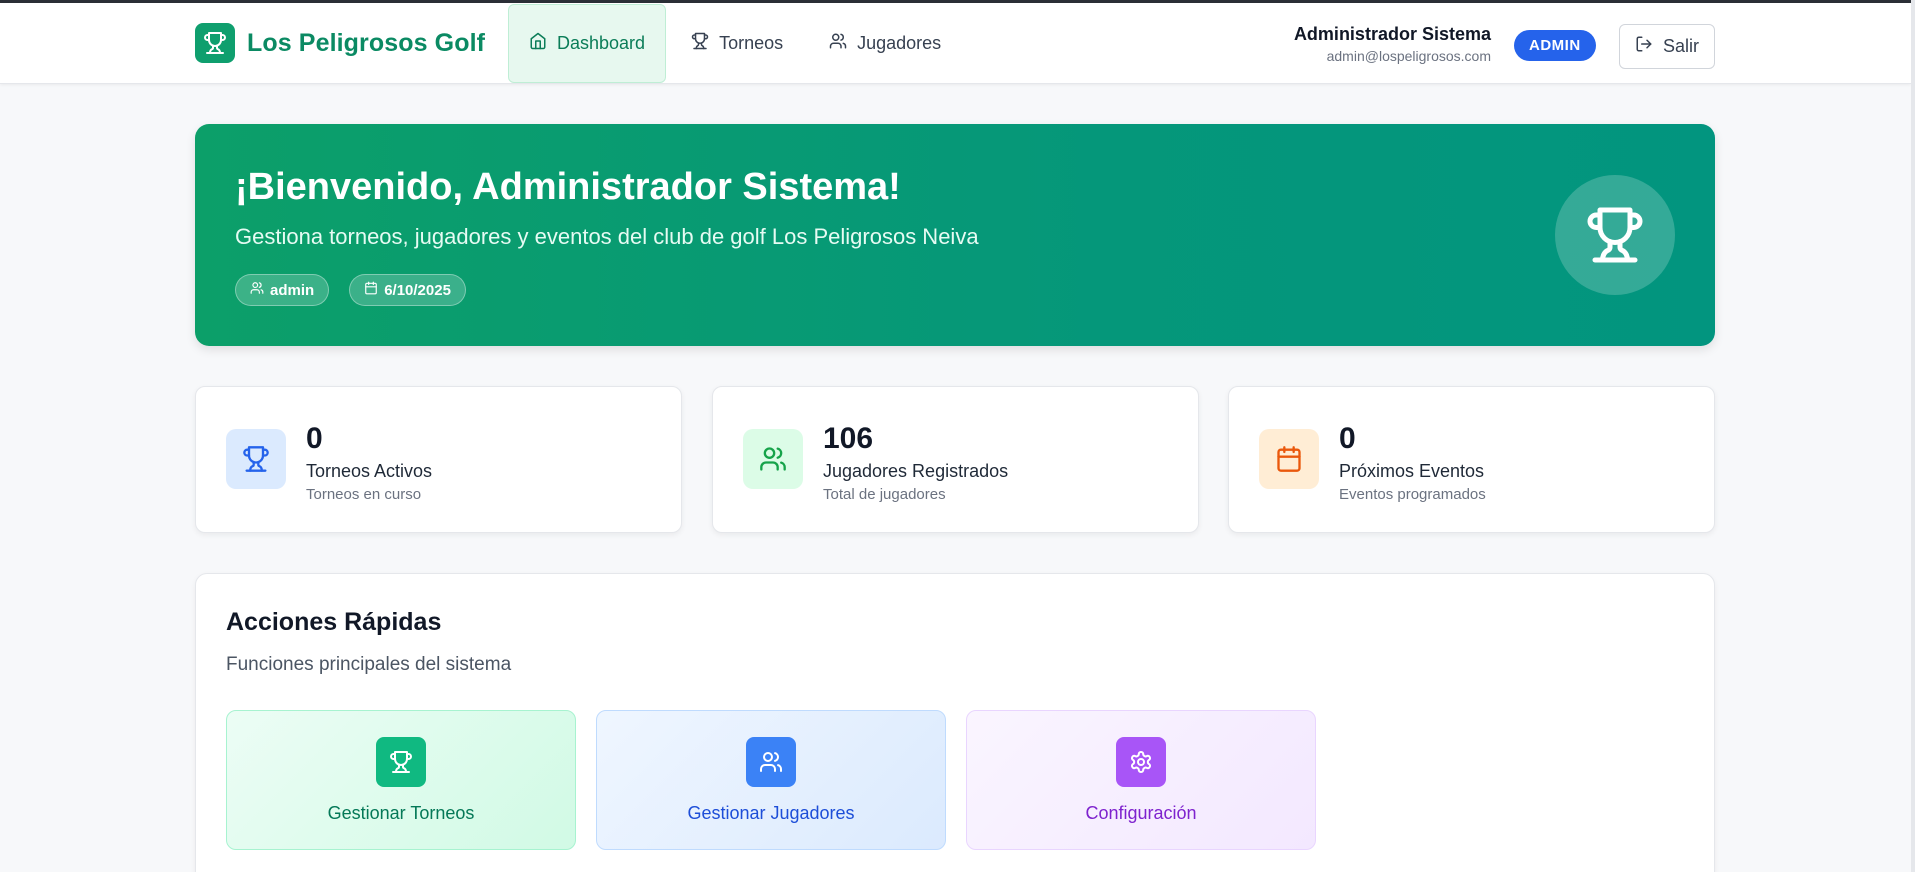  I want to click on action-label: Gestionar Torneos, so click(401, 813).